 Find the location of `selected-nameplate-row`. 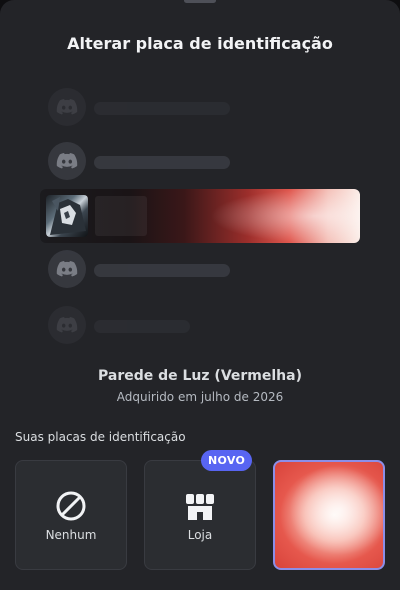

selected-nameplate-row is located at coordinates (200, 216).